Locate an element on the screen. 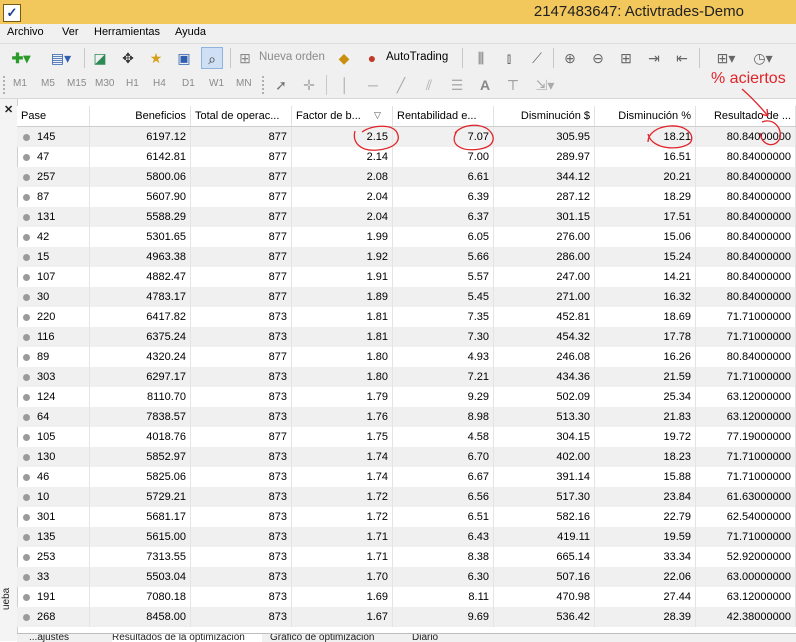 The height and width of the screenshot is (642, 796). favorites-icon: ★ is located at coordinates (156, 58).